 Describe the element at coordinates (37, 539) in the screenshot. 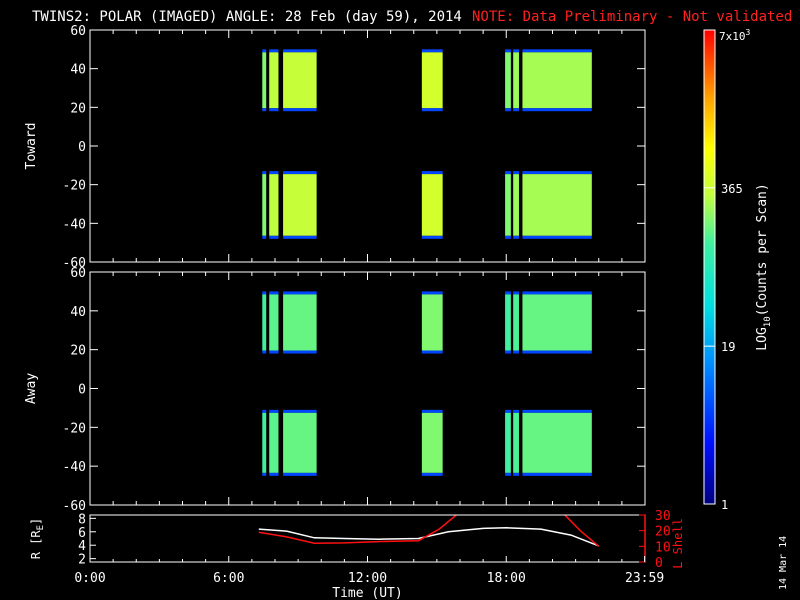

I see `y-axis-label: R [RE]` at that location.